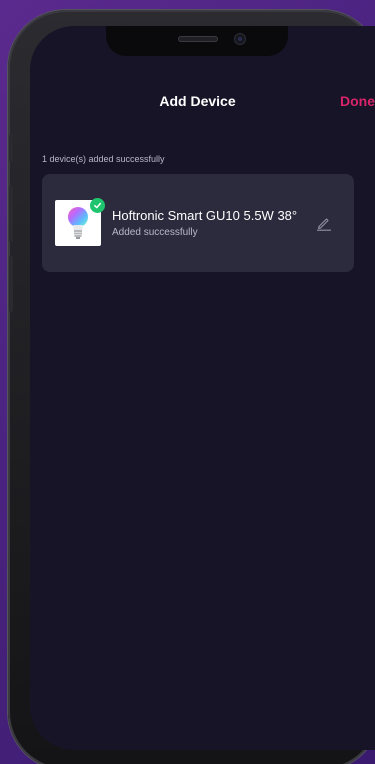 The image size is (375, 764). Describe the element at coordinates (205, 215) in the screenshot. I see `device-name: Hoftronic Smart GU10 5.5W 38°` at that location.